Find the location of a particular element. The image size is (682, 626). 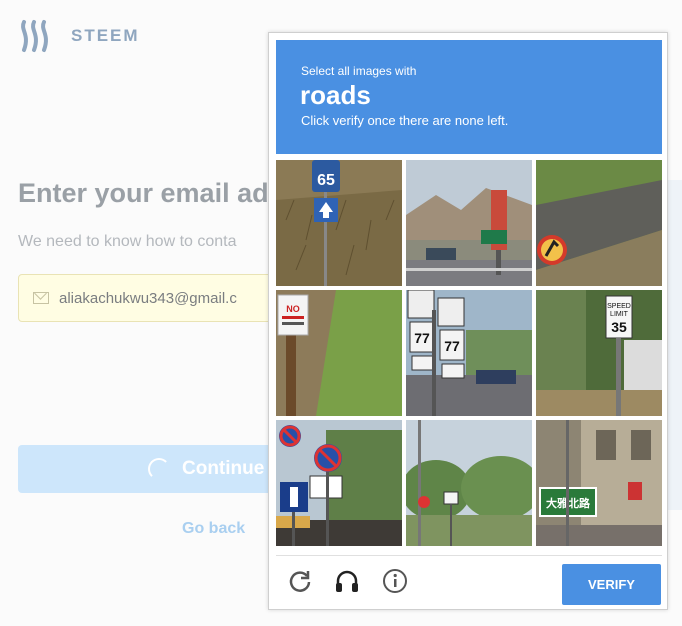

steem-logo-icon is located at coordinates (34, 36).